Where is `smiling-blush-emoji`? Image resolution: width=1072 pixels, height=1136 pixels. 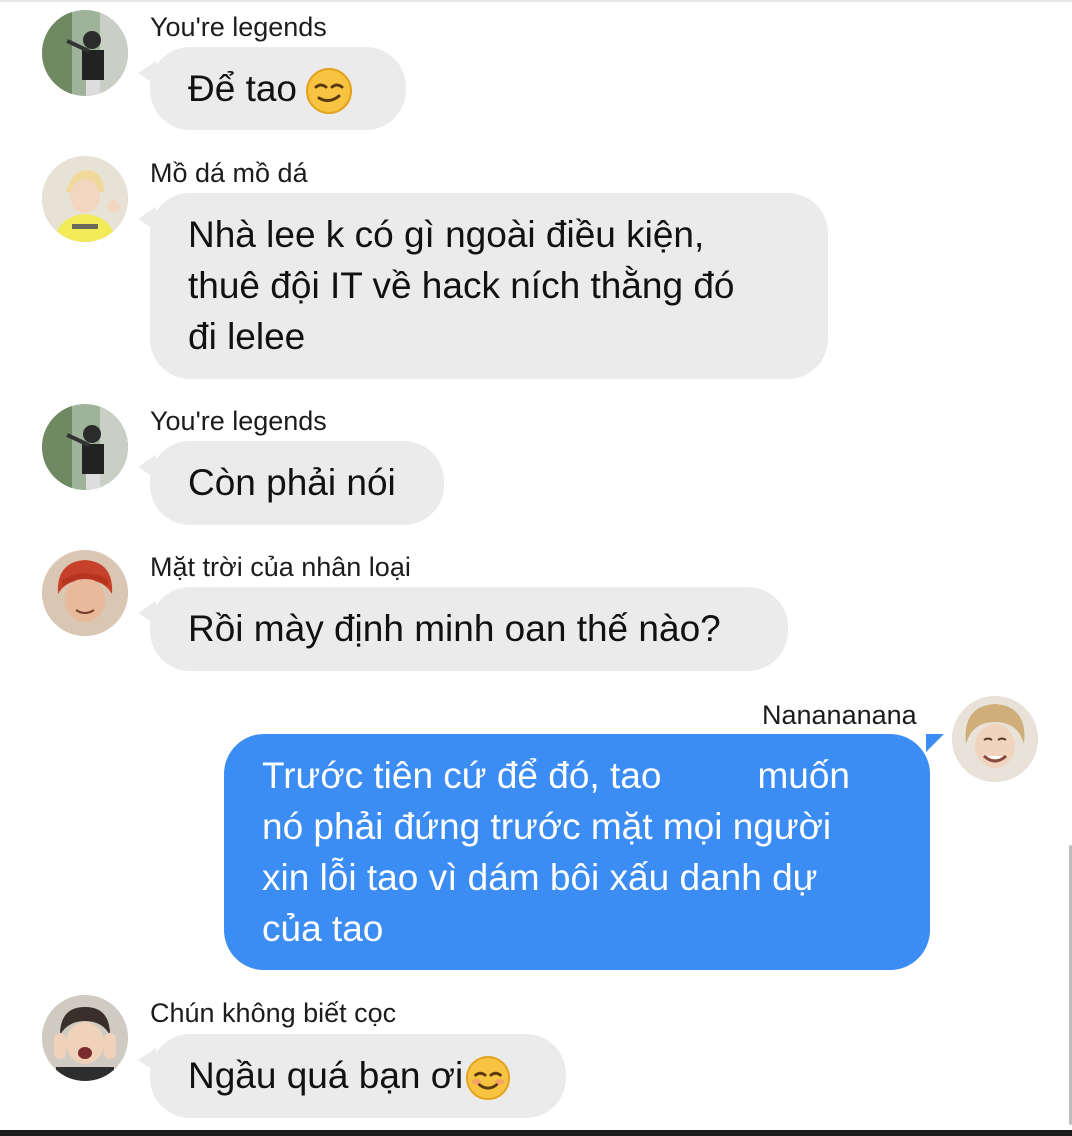 smiling-blush-emoji is located at coordinates (488, 1078).